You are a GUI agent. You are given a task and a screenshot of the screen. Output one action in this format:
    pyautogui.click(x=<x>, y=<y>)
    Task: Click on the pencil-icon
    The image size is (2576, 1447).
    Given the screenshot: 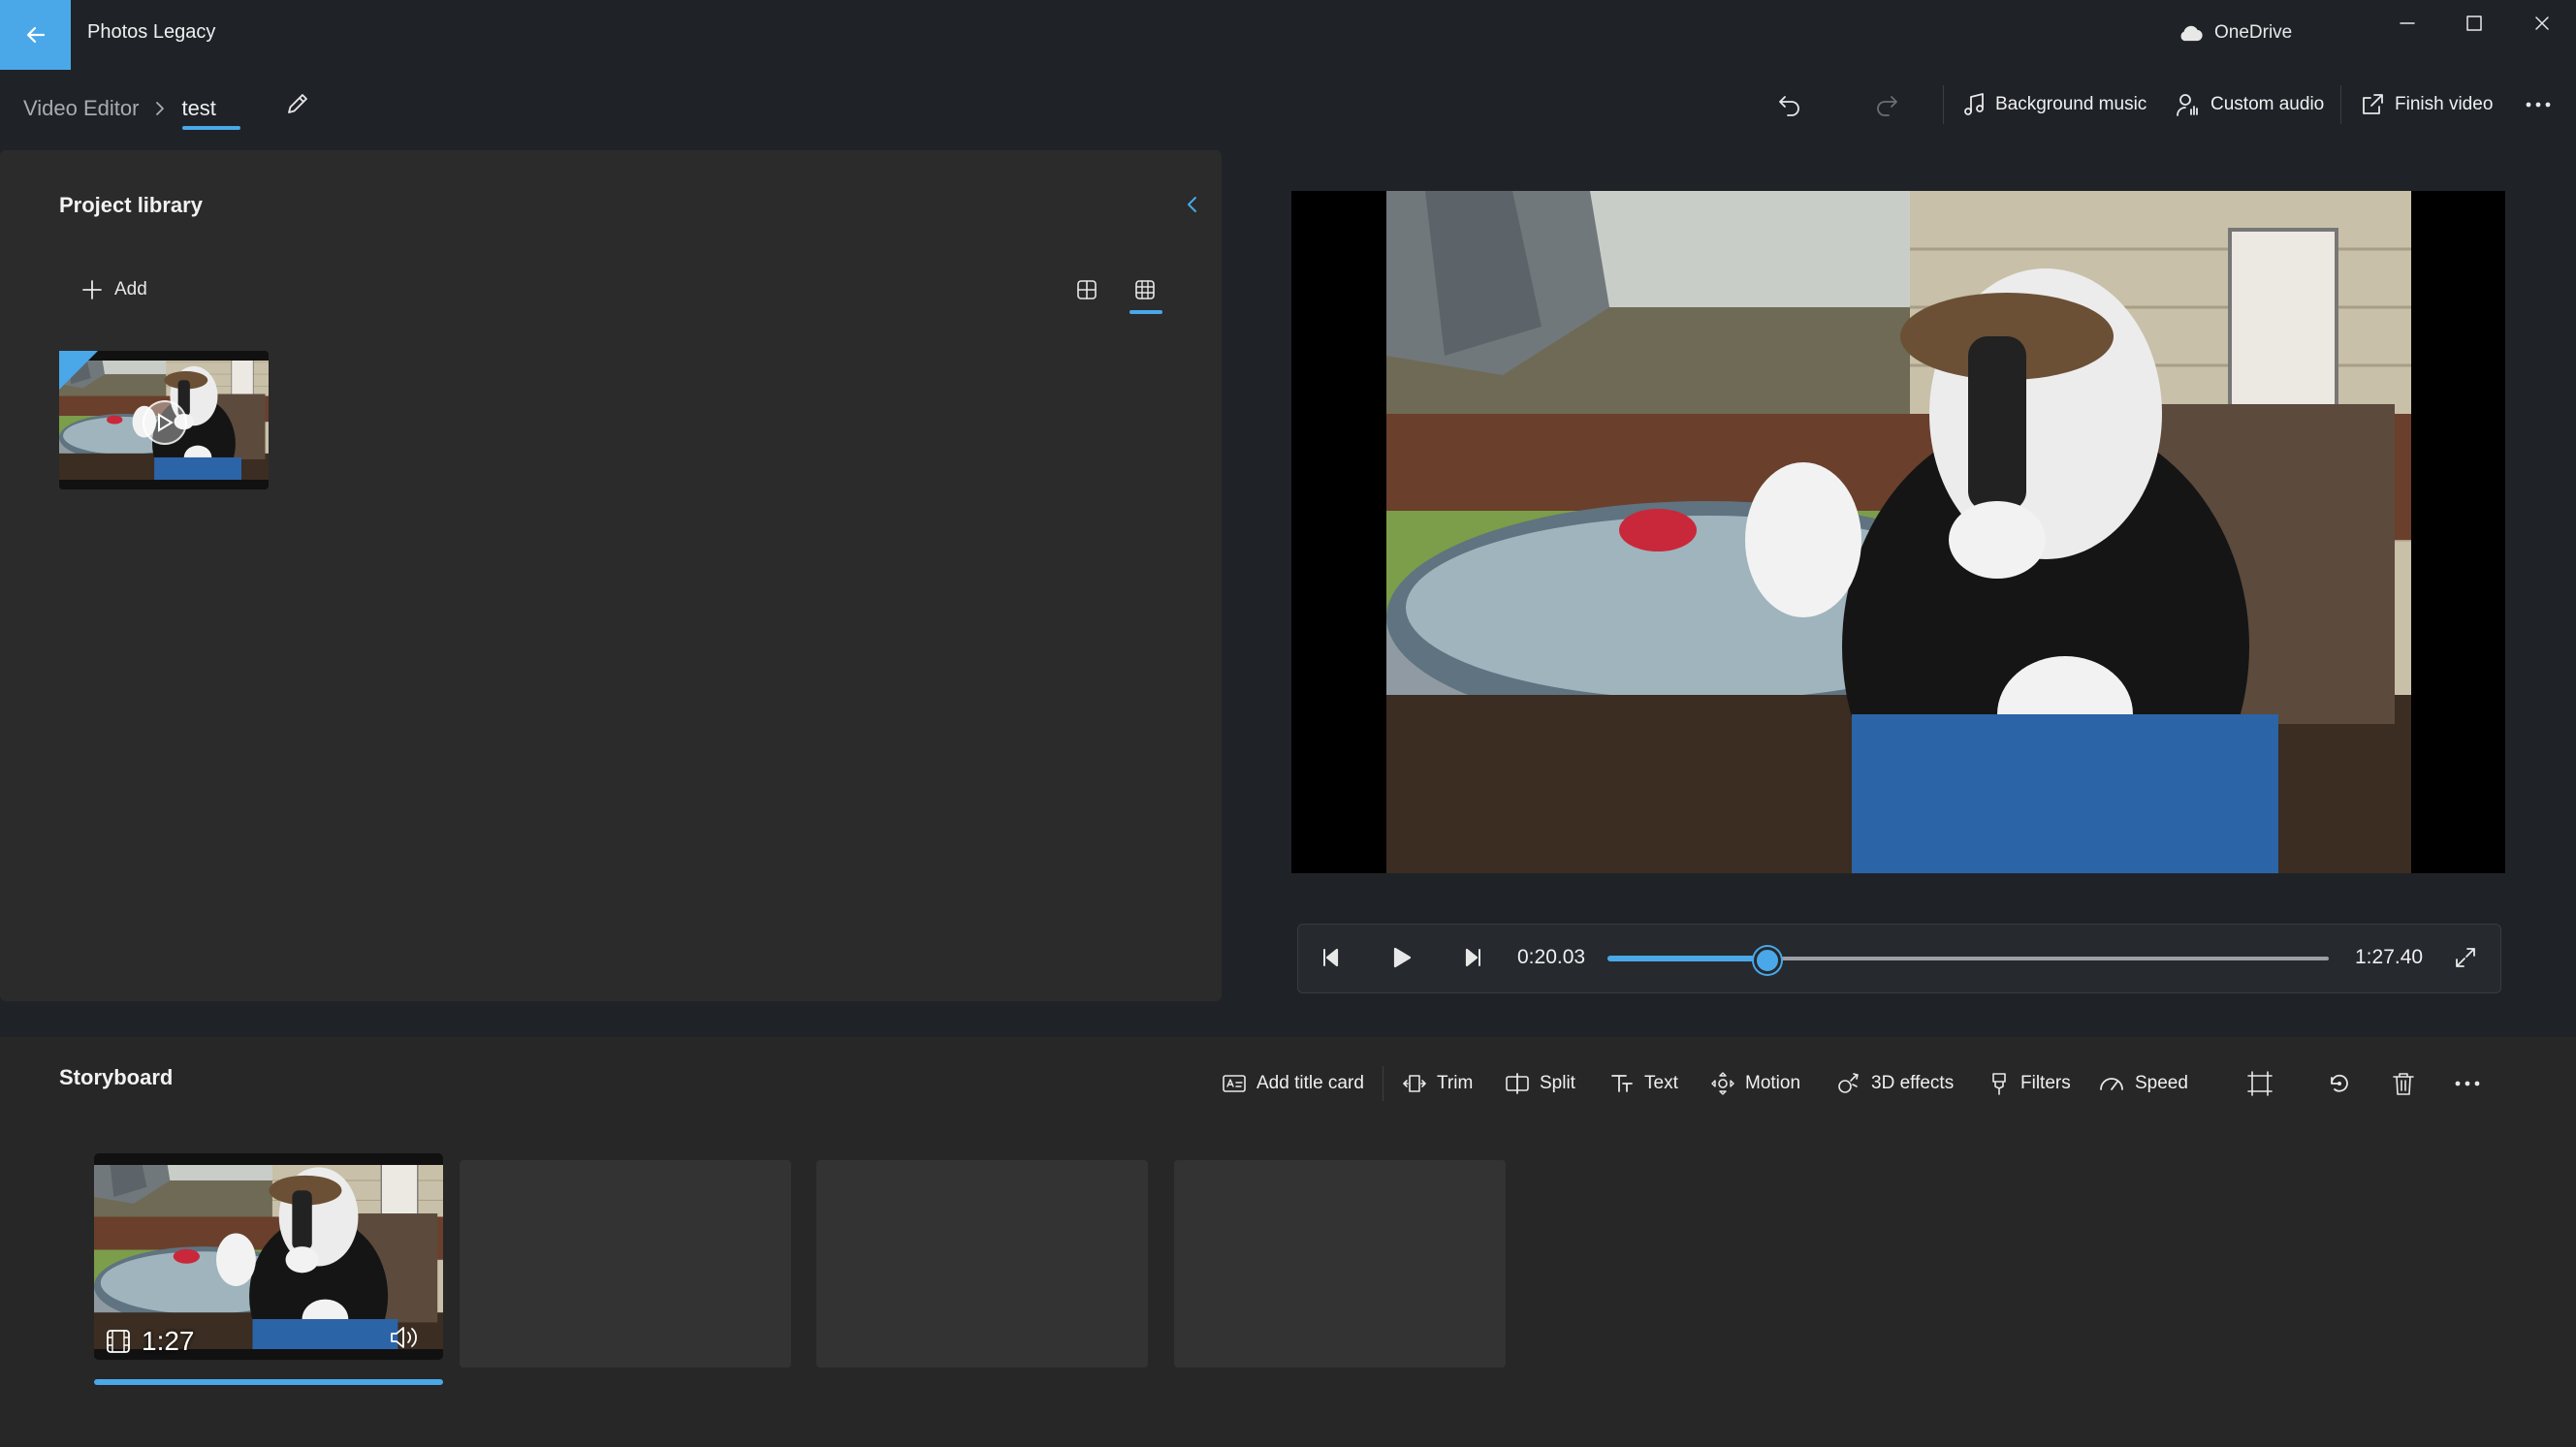 What is the action you would take?
    pyautogui.click(x=298, y=104)
    